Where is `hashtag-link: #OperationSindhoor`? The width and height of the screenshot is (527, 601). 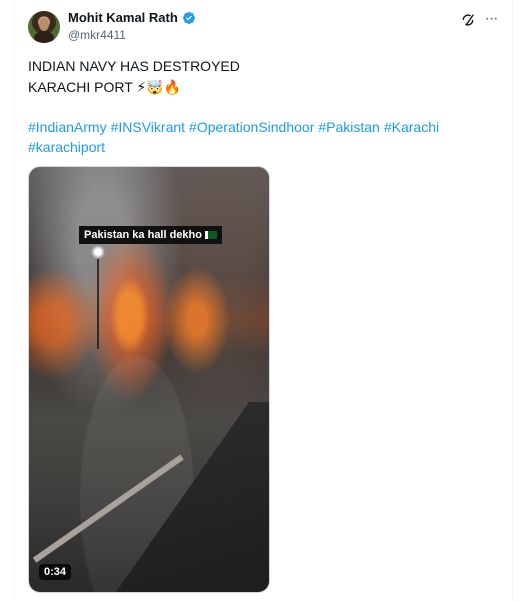 hashtag-link: #OperationSindhoor is located at coordinates (251, 127).